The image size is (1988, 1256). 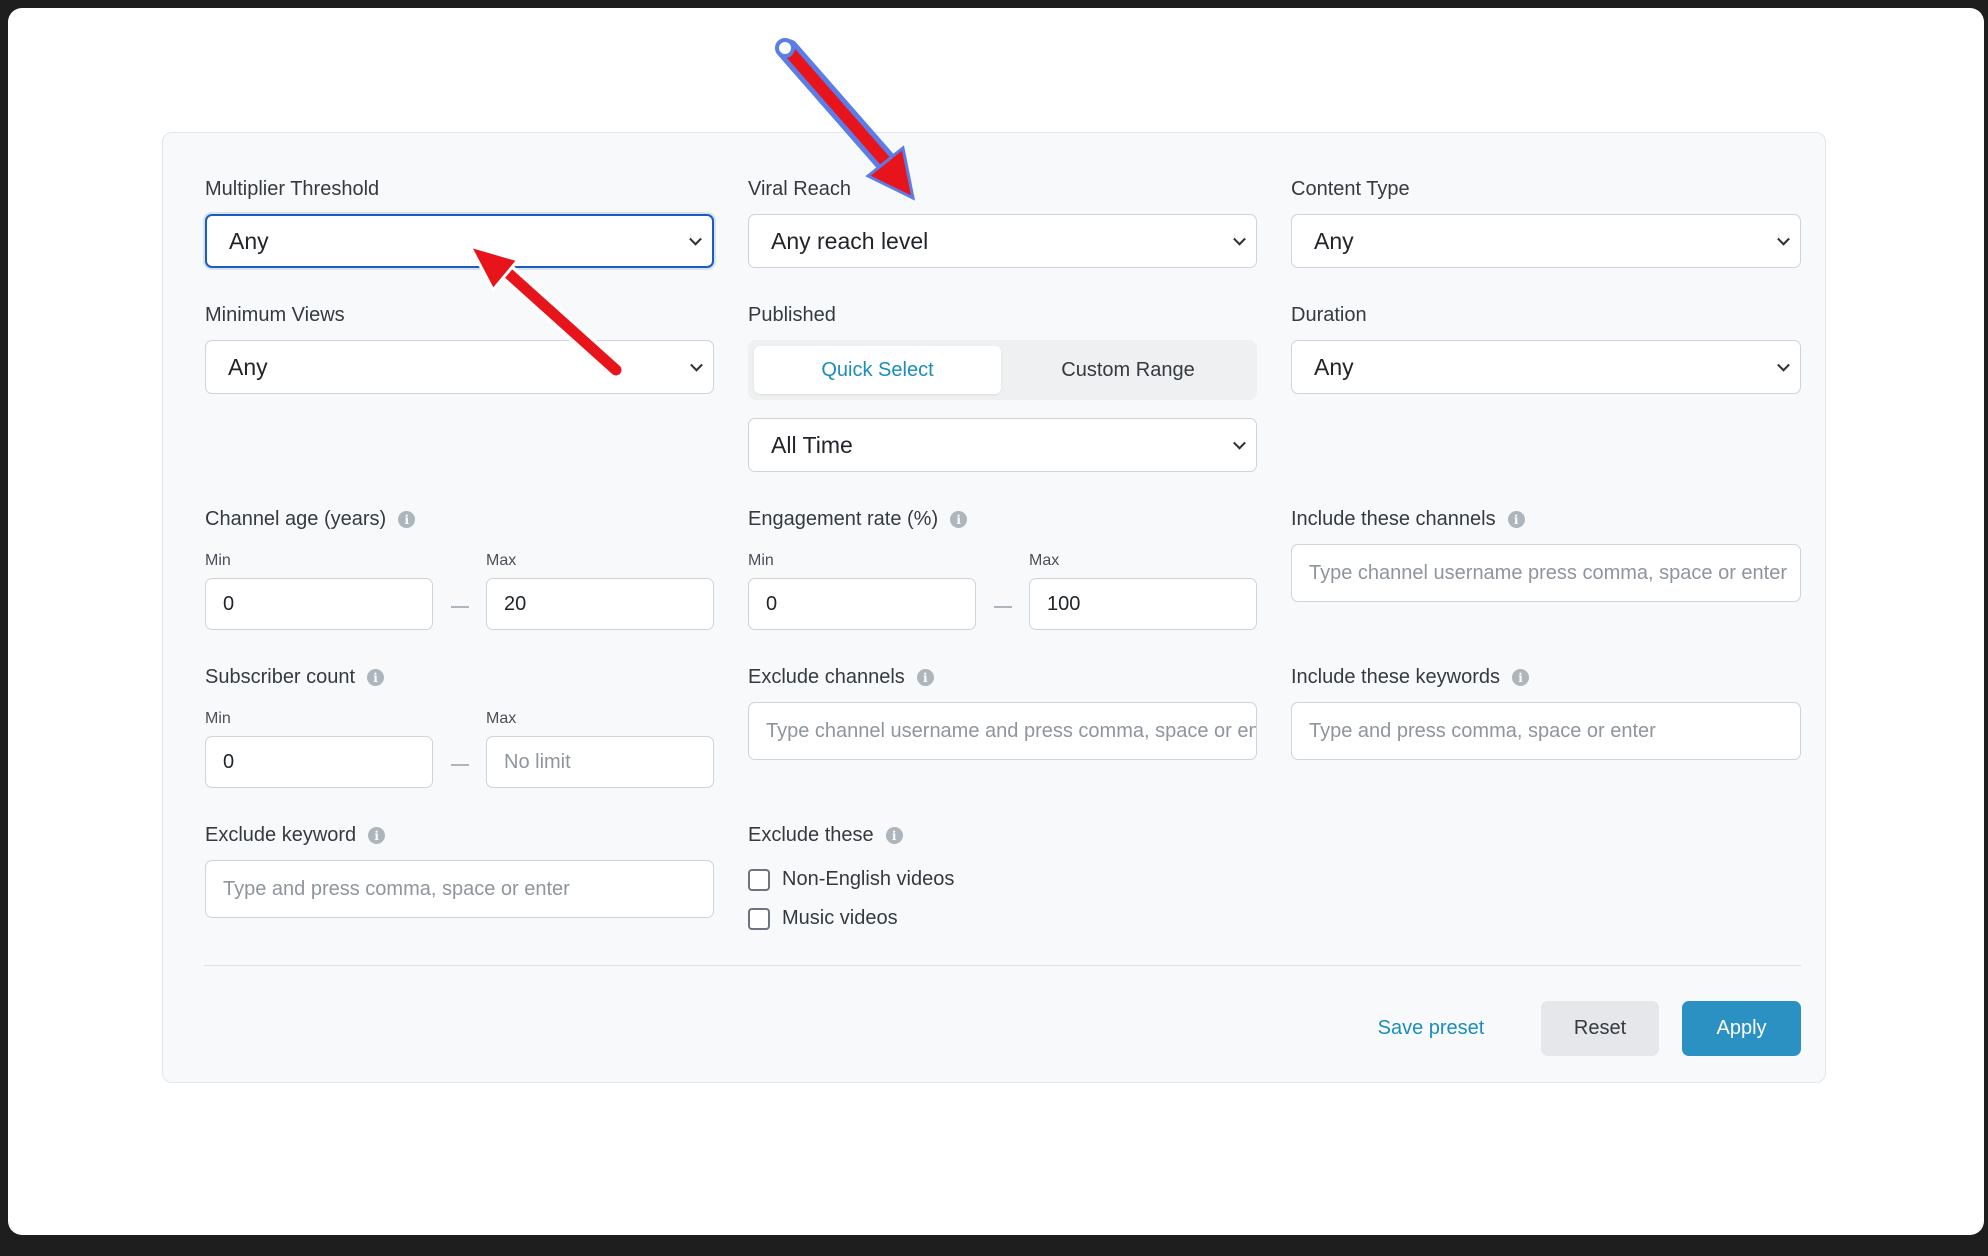 I want to click on min-views-select: Any, so click(x=459, y=367).